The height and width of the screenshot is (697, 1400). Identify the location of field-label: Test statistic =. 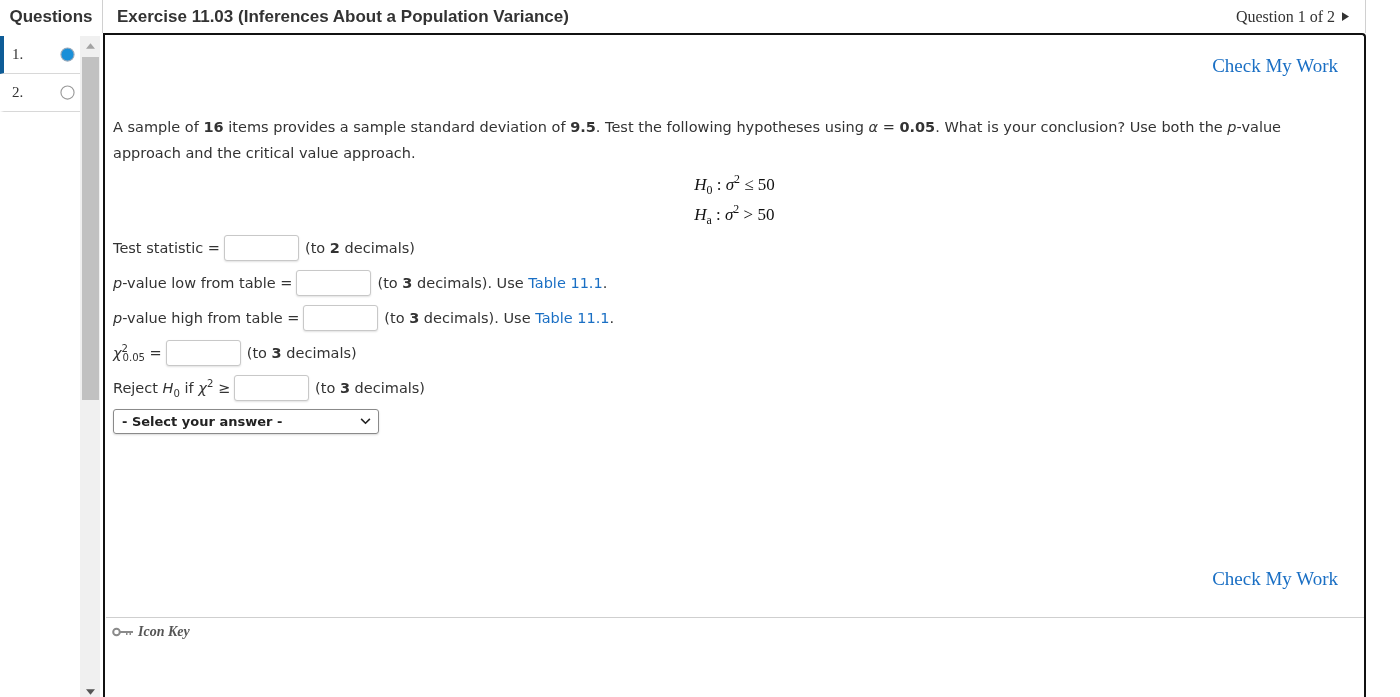
(166, 247).